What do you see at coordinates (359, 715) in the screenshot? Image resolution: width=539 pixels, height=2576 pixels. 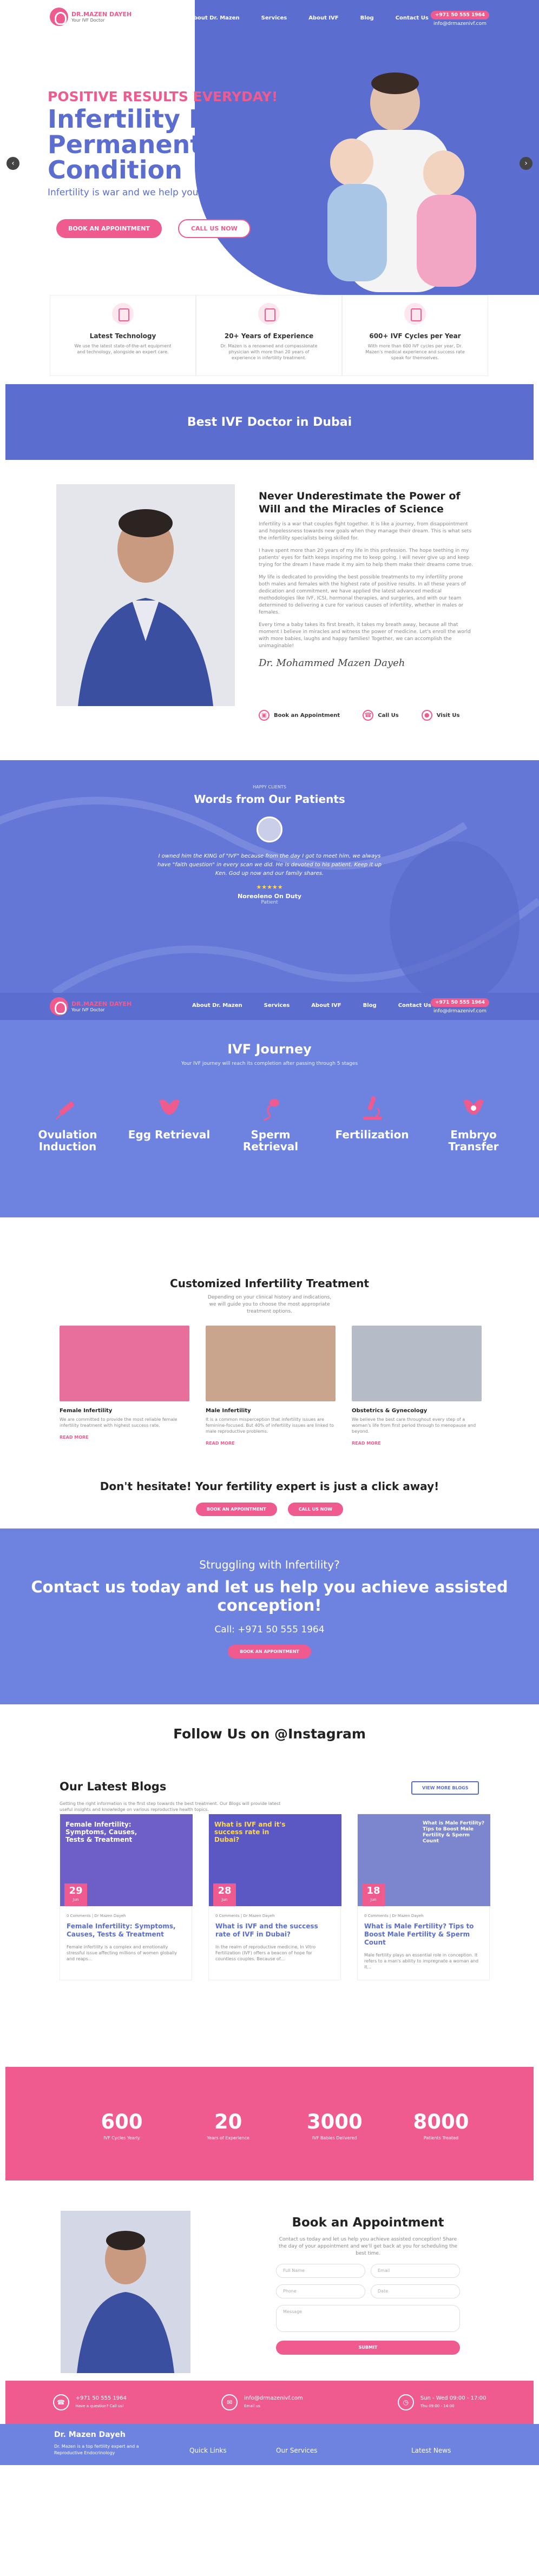 I see `about-actions: ▣ Book an Appointment ☎ Call Us ● Visit Us` at bounding box center [359, 715].